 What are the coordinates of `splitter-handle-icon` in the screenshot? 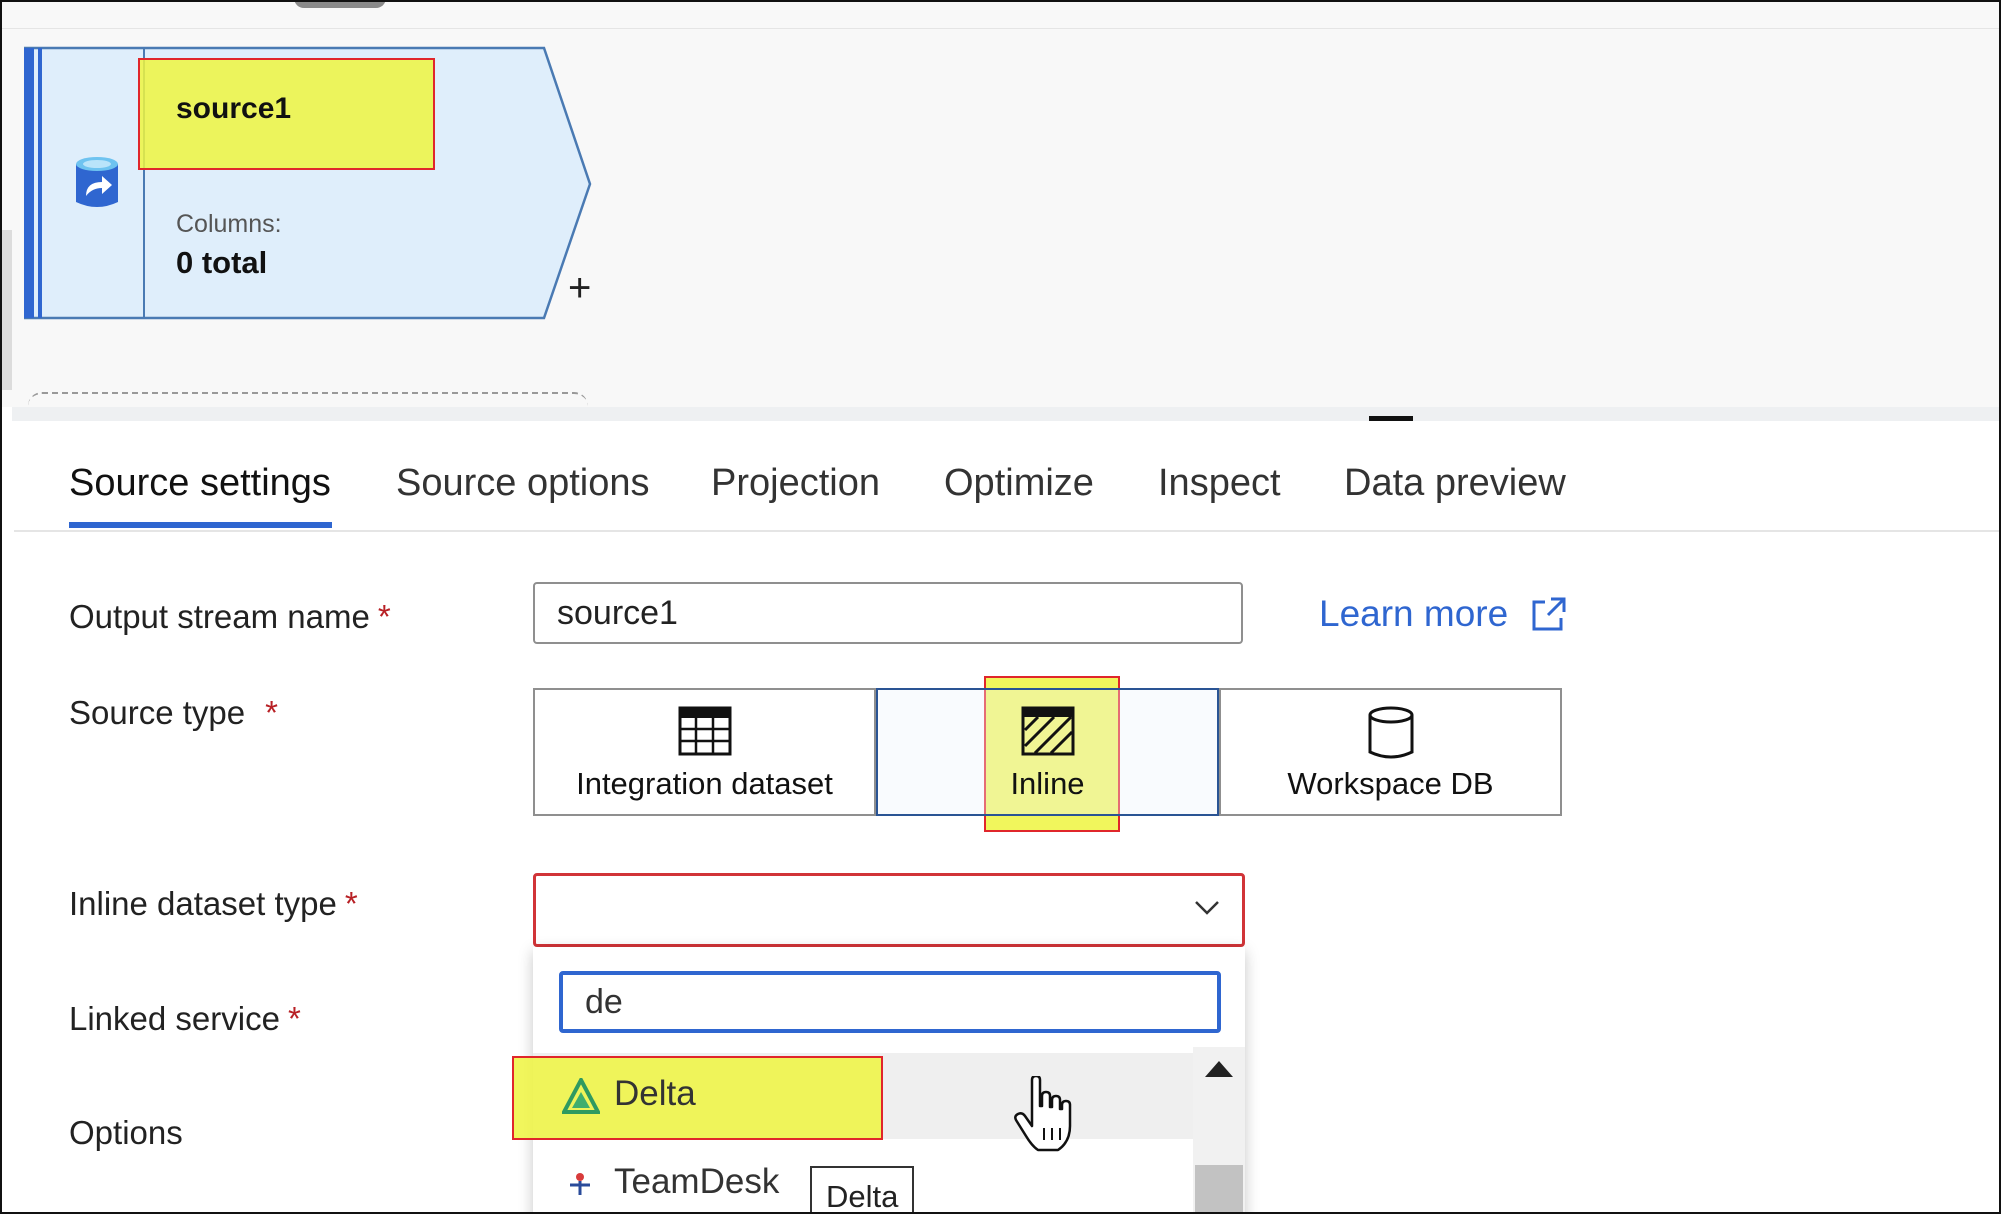 It's located at (1391, 418).